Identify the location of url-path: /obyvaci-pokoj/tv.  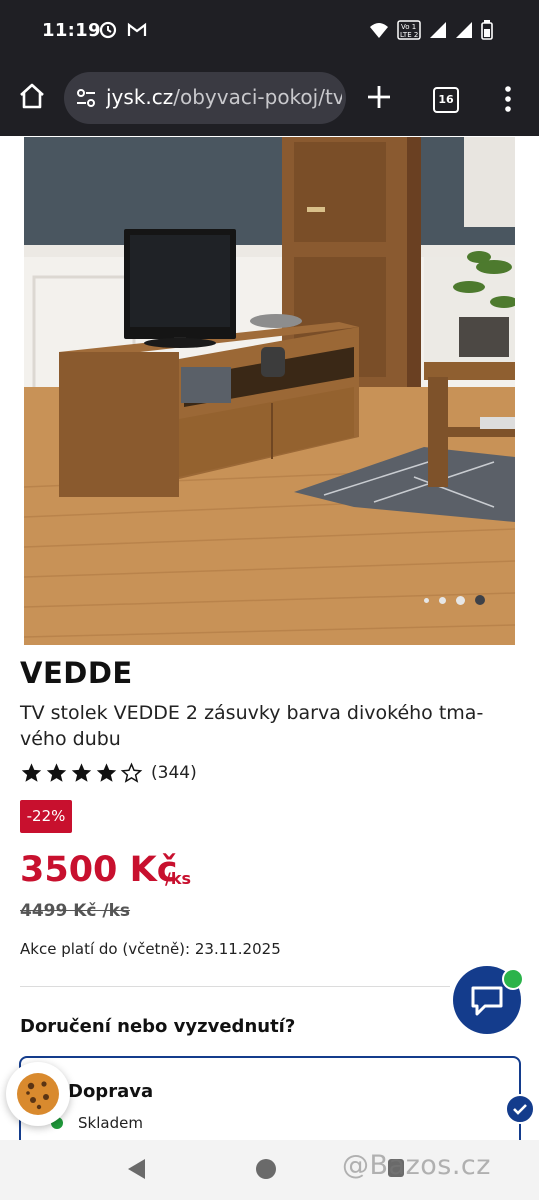
(257, 97).